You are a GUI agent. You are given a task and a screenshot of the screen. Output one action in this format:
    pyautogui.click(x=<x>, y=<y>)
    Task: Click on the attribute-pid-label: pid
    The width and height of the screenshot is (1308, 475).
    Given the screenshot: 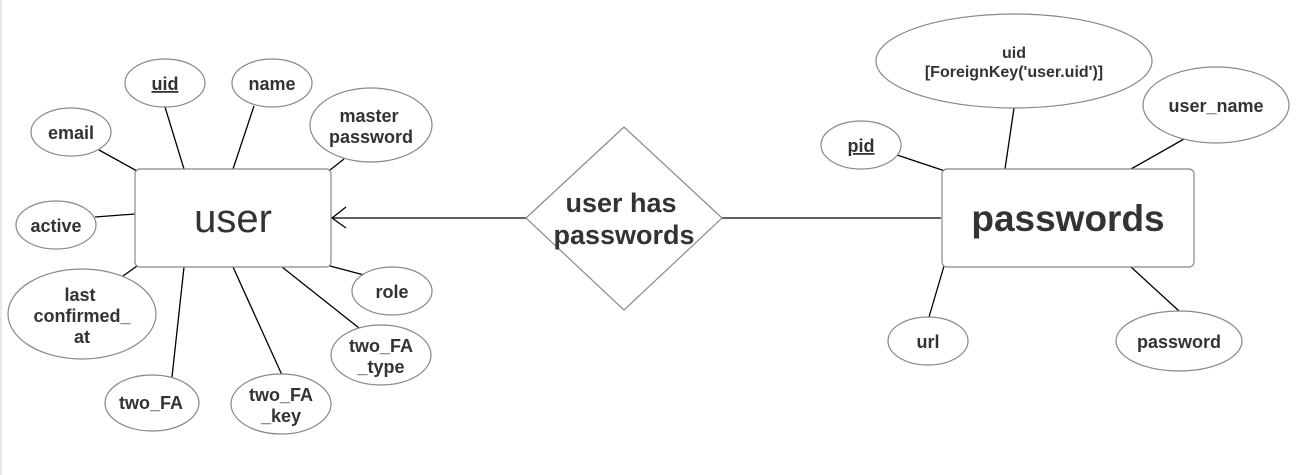 What is the action you would take?
    pyautogui.click(x=861, y=146)
    